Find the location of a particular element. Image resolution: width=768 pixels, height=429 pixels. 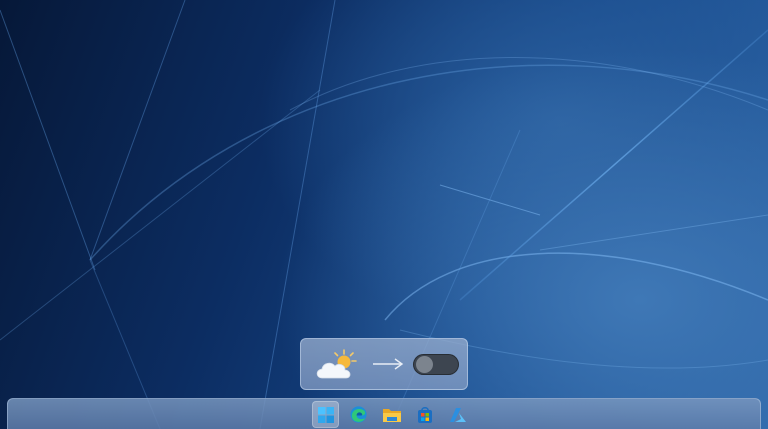

edge-browser-icon is located at coordinates (358, 414).